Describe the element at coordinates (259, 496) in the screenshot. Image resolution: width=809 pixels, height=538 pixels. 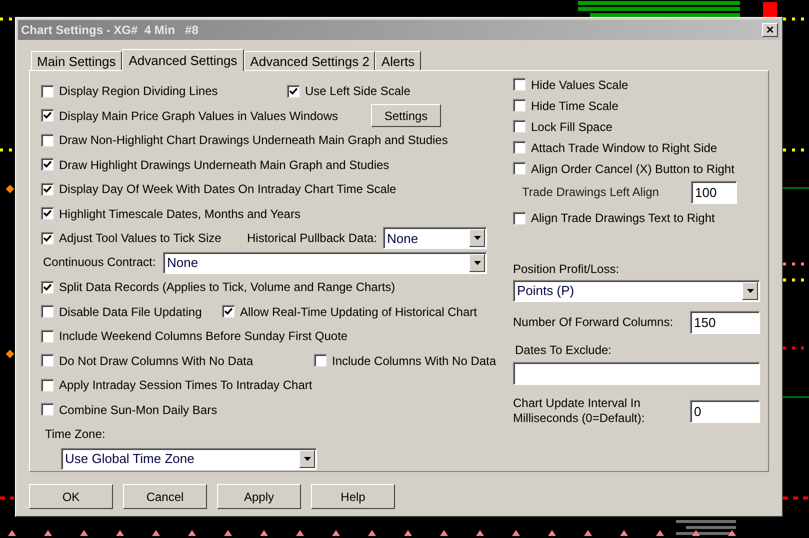
I see `dialog-button: Apply` at that location.